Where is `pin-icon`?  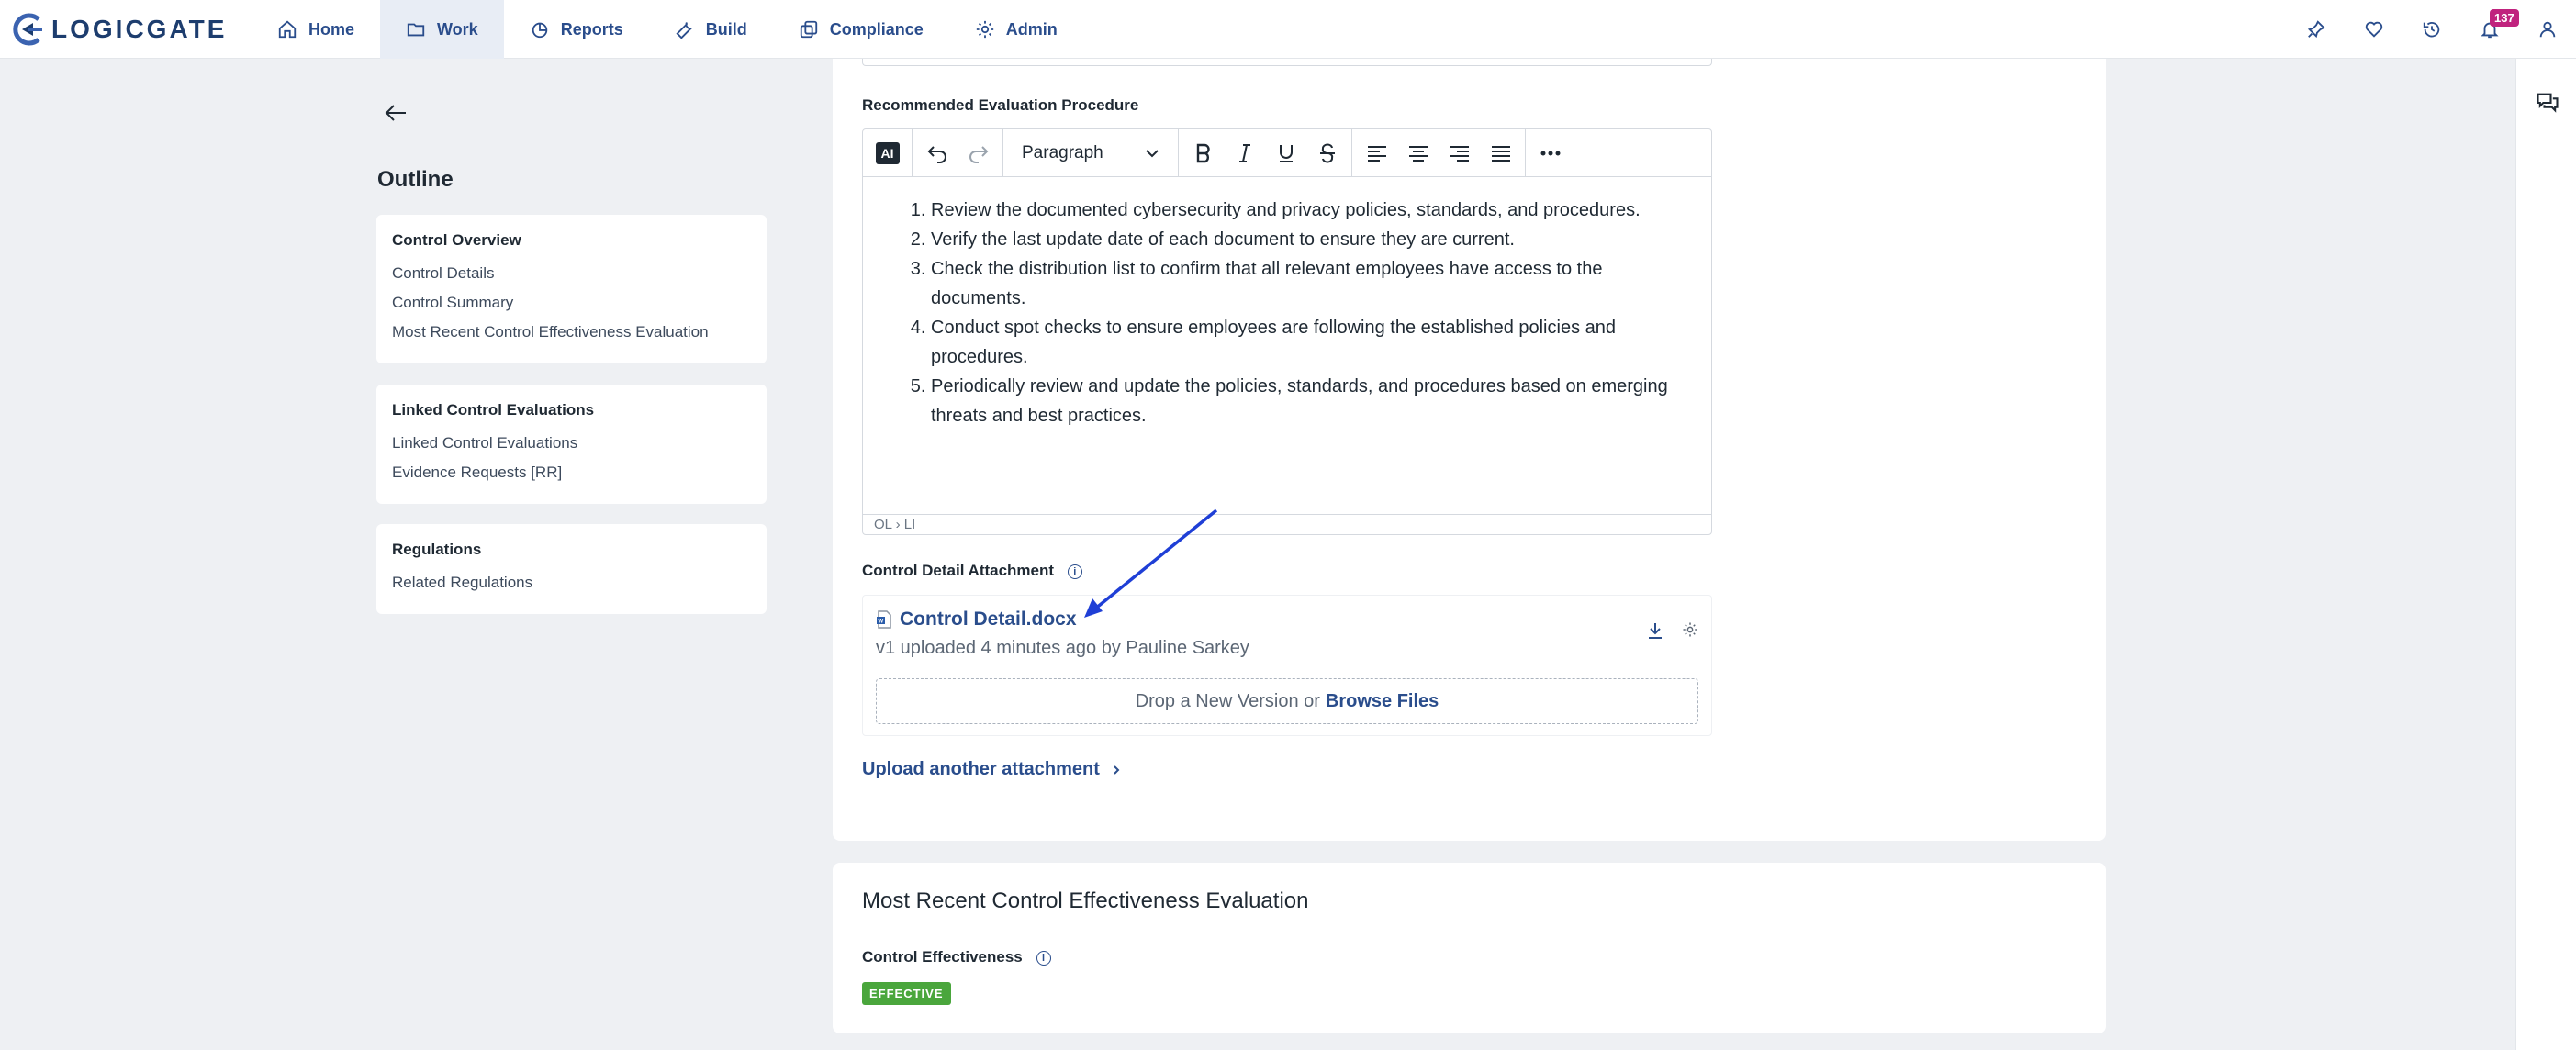 pin-icon is located at coordinates (2316, 30).